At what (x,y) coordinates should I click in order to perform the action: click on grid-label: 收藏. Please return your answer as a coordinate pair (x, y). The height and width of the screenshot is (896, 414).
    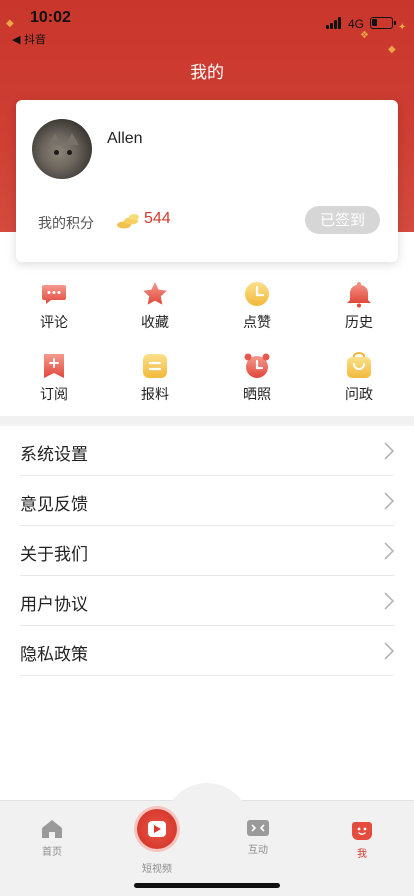
    Looking at the image, I should click on (155, 323).